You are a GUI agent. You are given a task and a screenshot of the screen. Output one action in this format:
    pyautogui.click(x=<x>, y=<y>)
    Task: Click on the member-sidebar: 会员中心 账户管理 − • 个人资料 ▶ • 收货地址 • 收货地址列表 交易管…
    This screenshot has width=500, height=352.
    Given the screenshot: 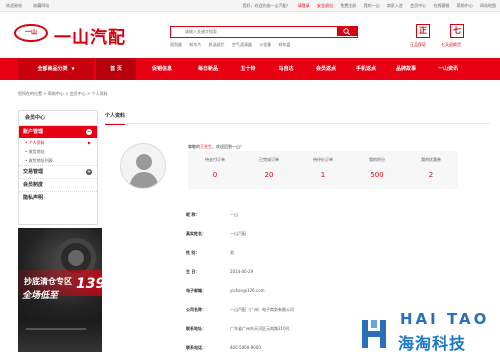 What is the action you would take?
    pyautogui.click(x=58, y=167)
    